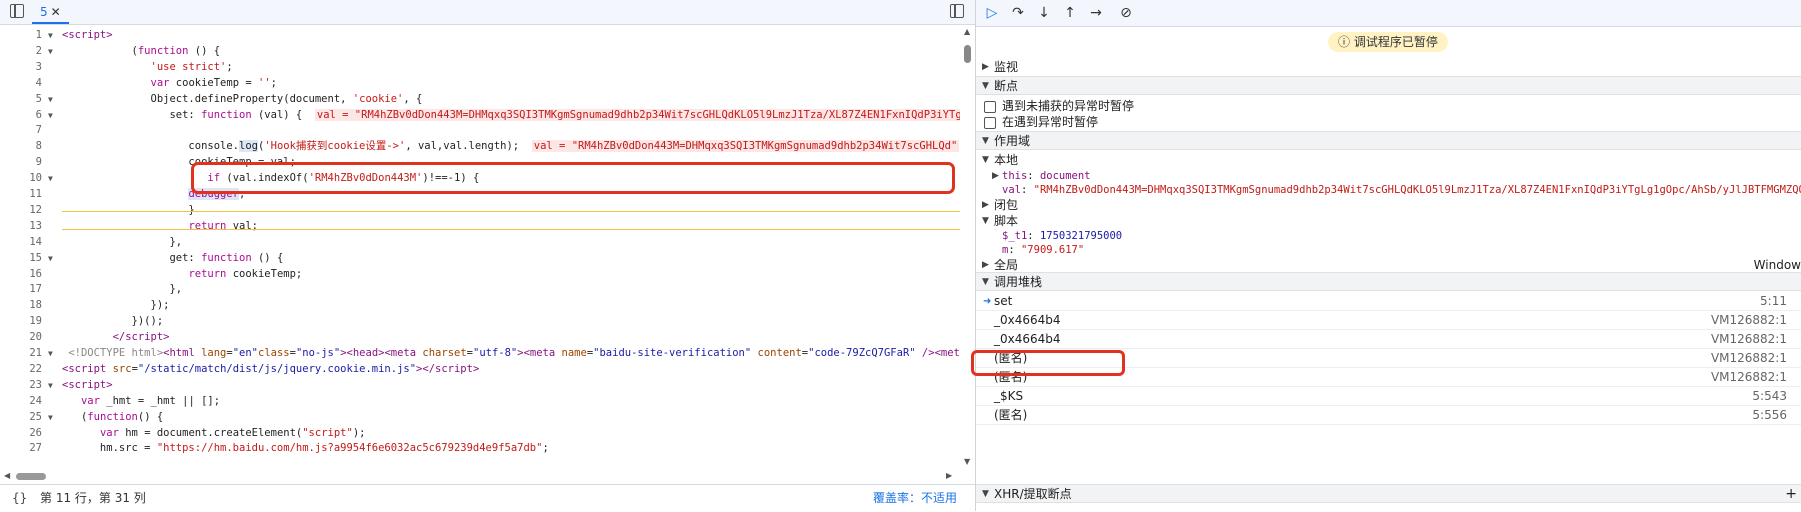  What do you see at coordinates (967, 247) in the screenshot?
I see `vertical-scrollbar: ▲ ▼` at bounding box center [967, 247].